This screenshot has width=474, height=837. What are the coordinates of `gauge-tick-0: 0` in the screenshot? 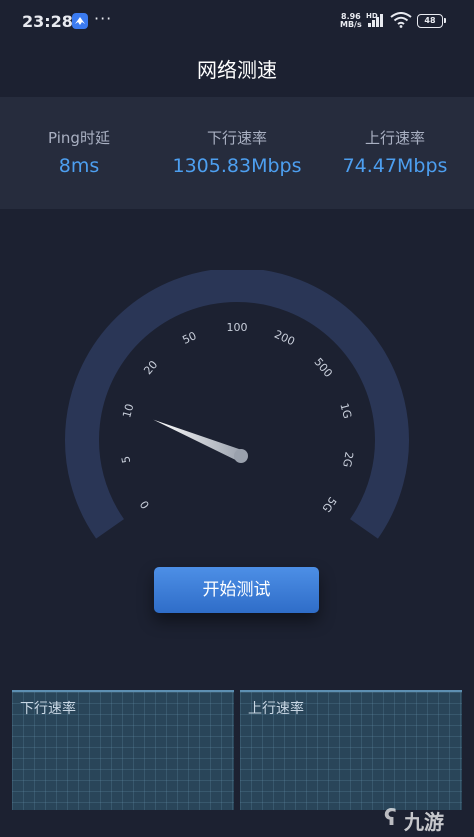 It's located at (145, 504).